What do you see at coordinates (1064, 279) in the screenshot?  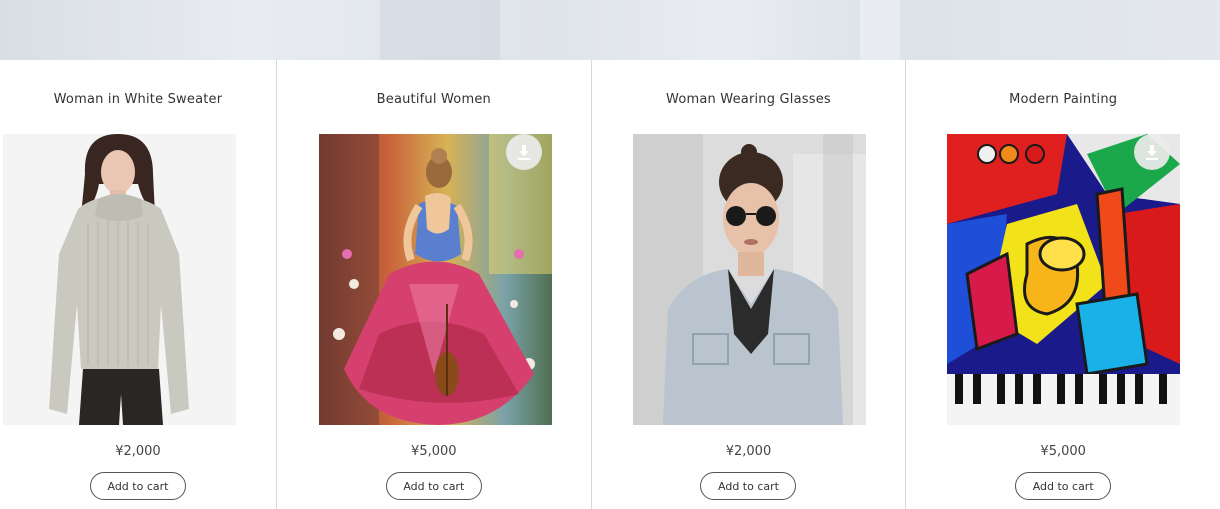 I see `product-image-abstract` at bounding box center [1064, 279].